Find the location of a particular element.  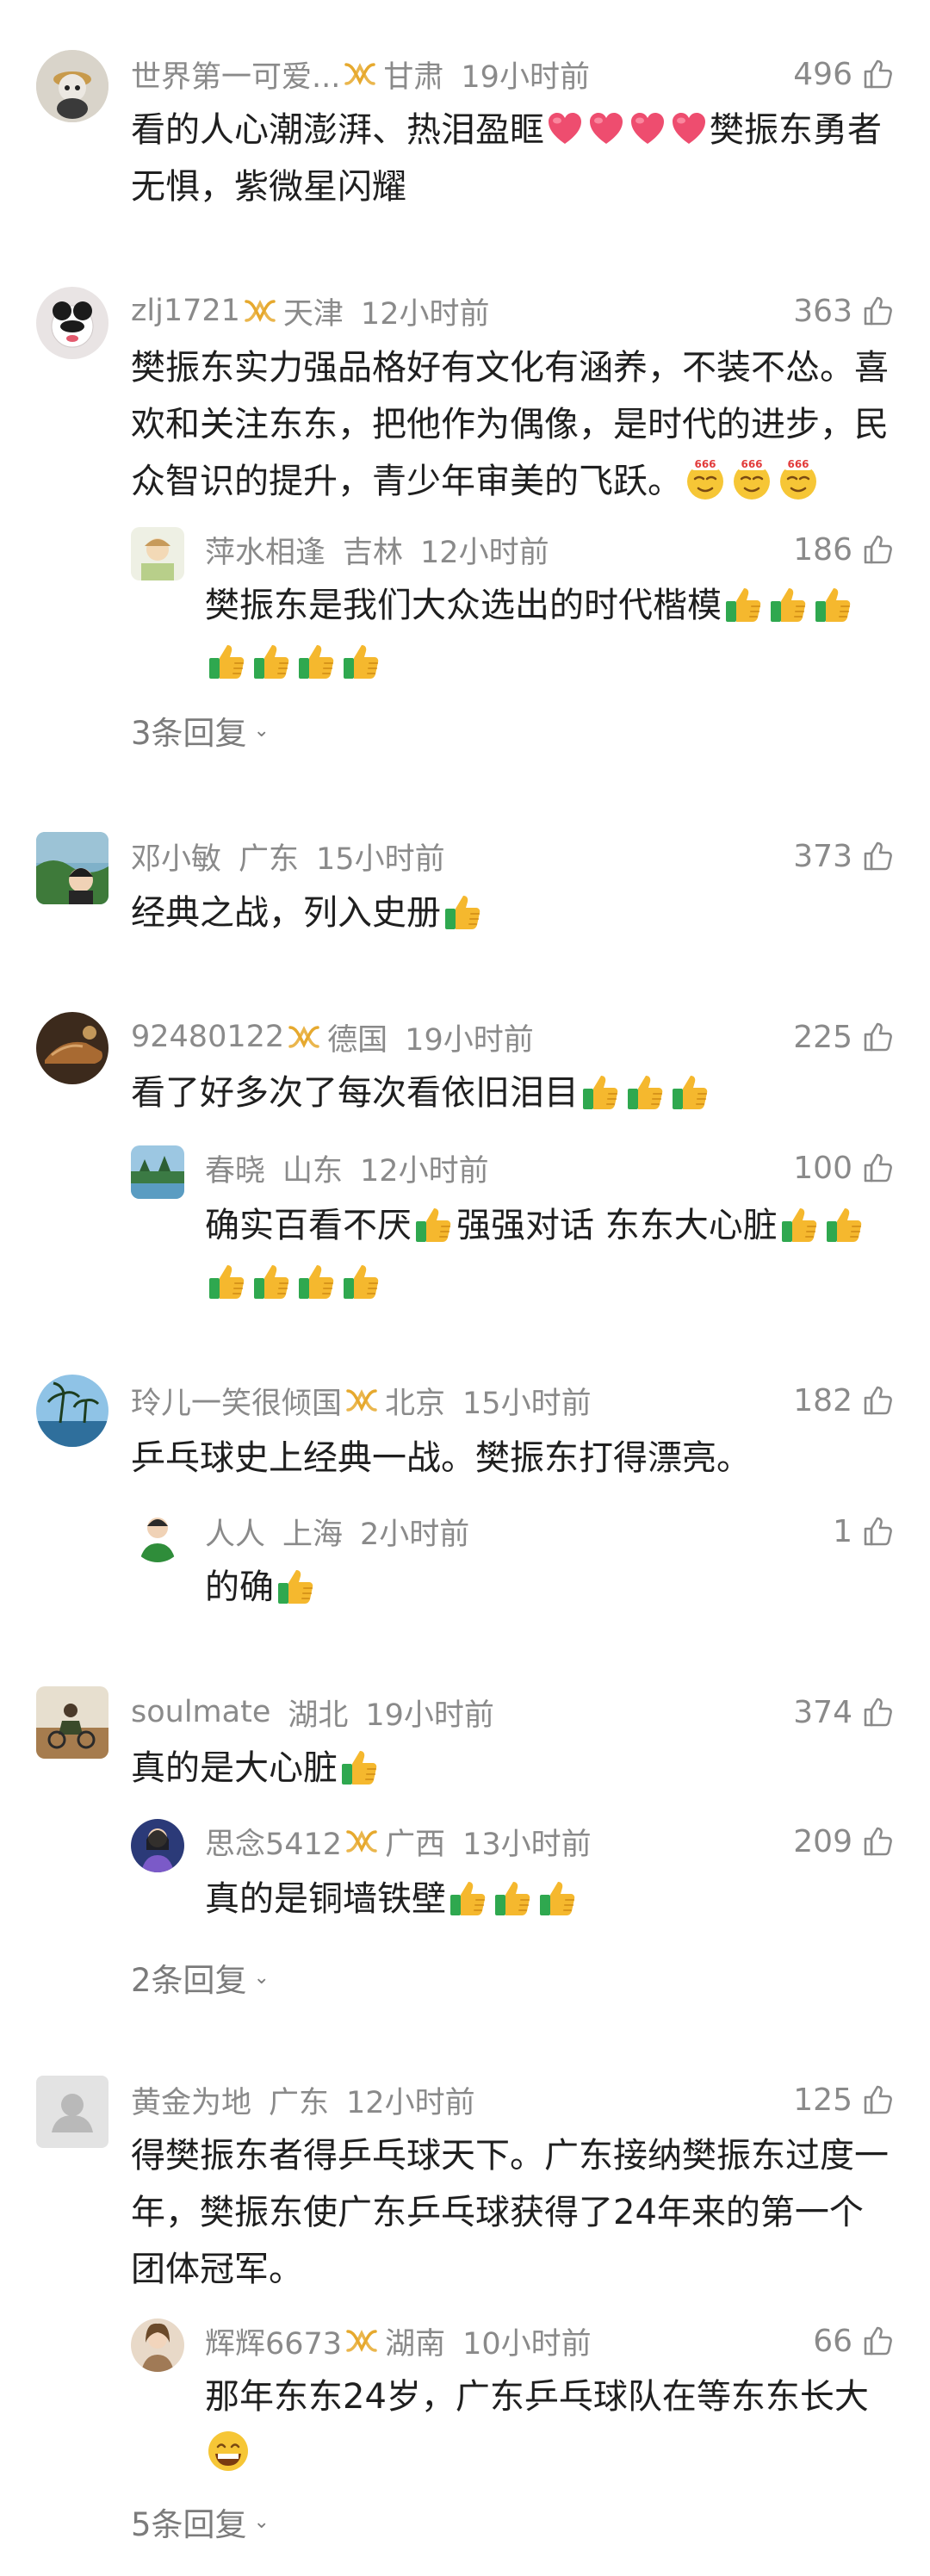

timestamp: 15小时前 is located at coordinates (380, 859).